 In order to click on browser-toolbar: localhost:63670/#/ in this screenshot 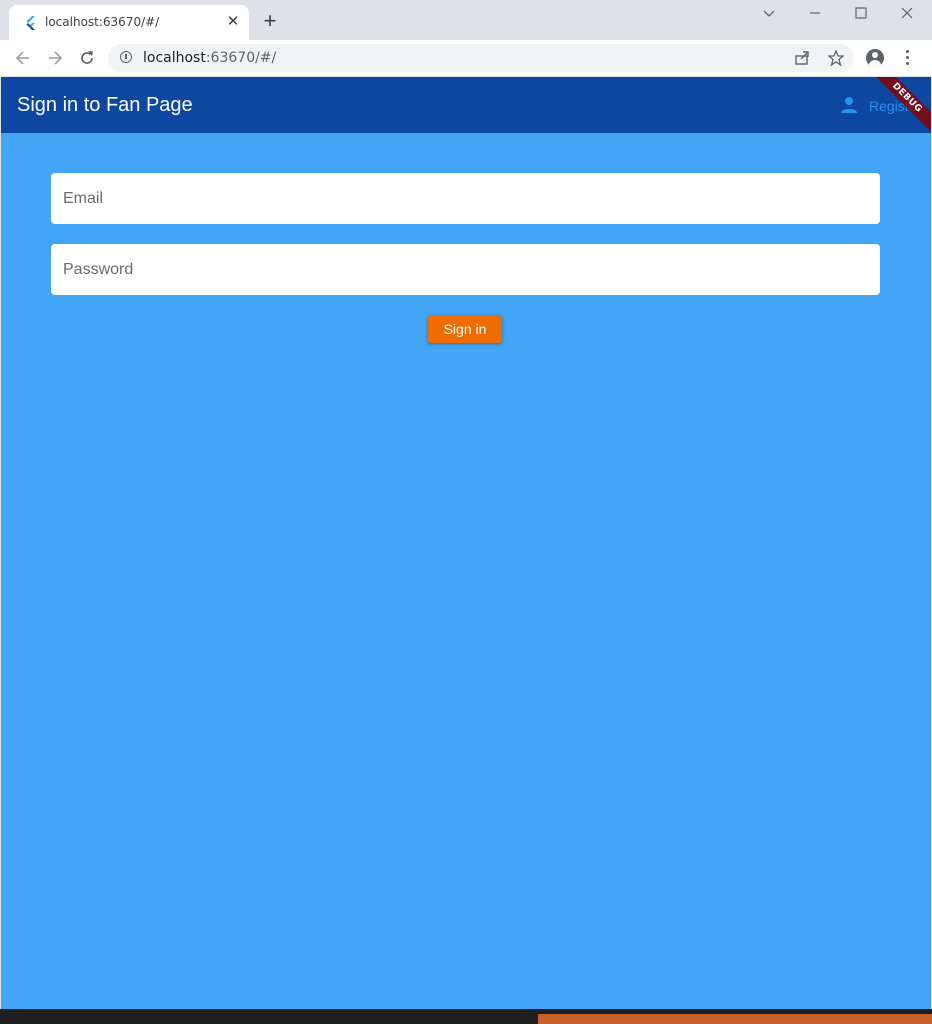, I will do `click(466, 58)`.